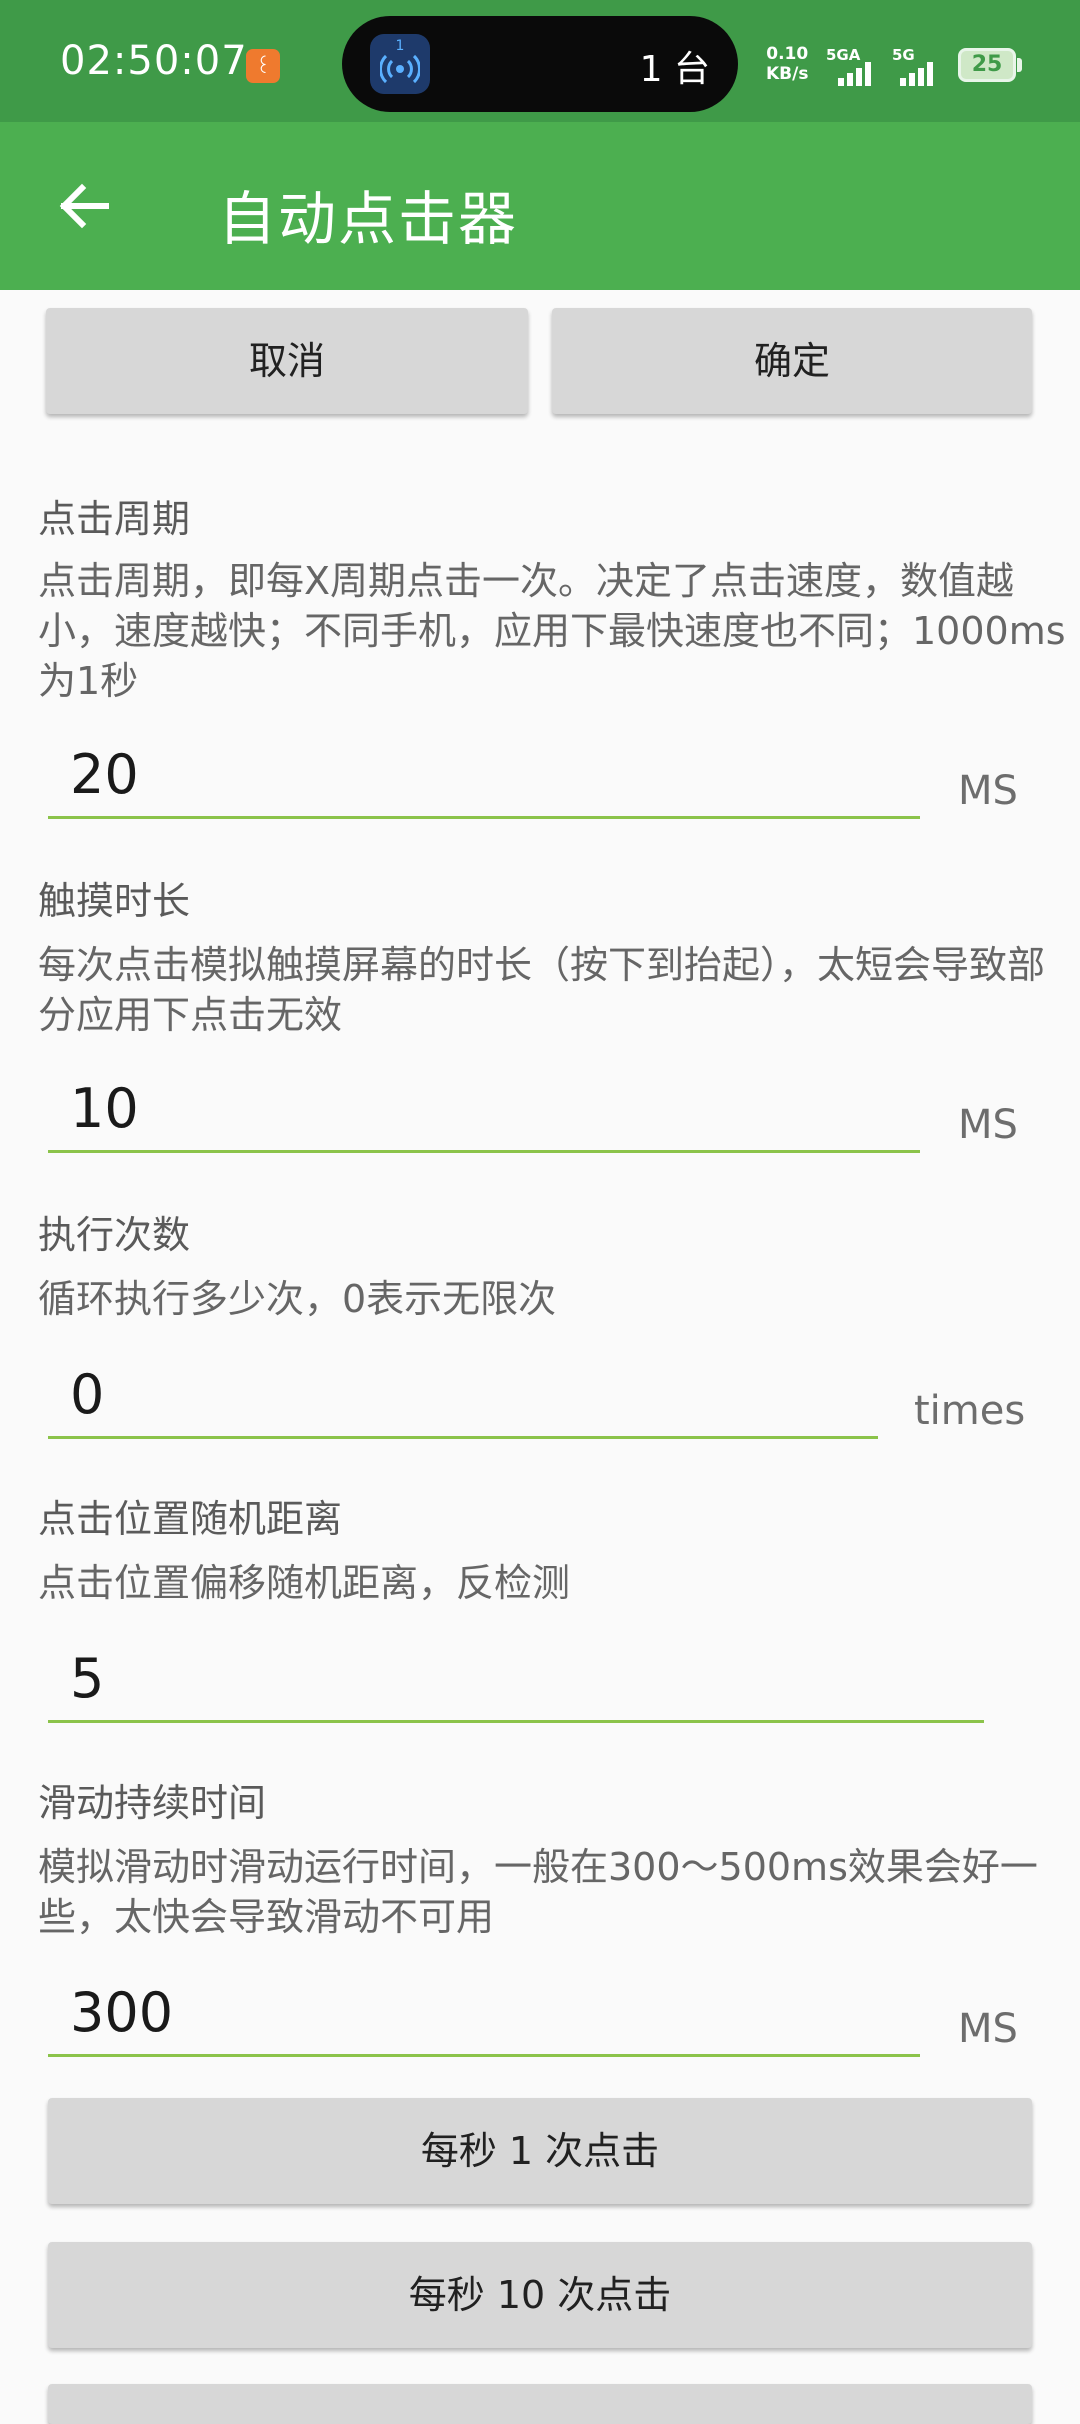 This screenshot has width=1080, height=2424. What do you see at coordinates (542, 990) in the screenshot?
I see `touch-duration-description: 每次点击模拟触摸屏幕的时长（按下到抬起），太短会导致部分应用下点击无效` at bounding box center [542, 990].